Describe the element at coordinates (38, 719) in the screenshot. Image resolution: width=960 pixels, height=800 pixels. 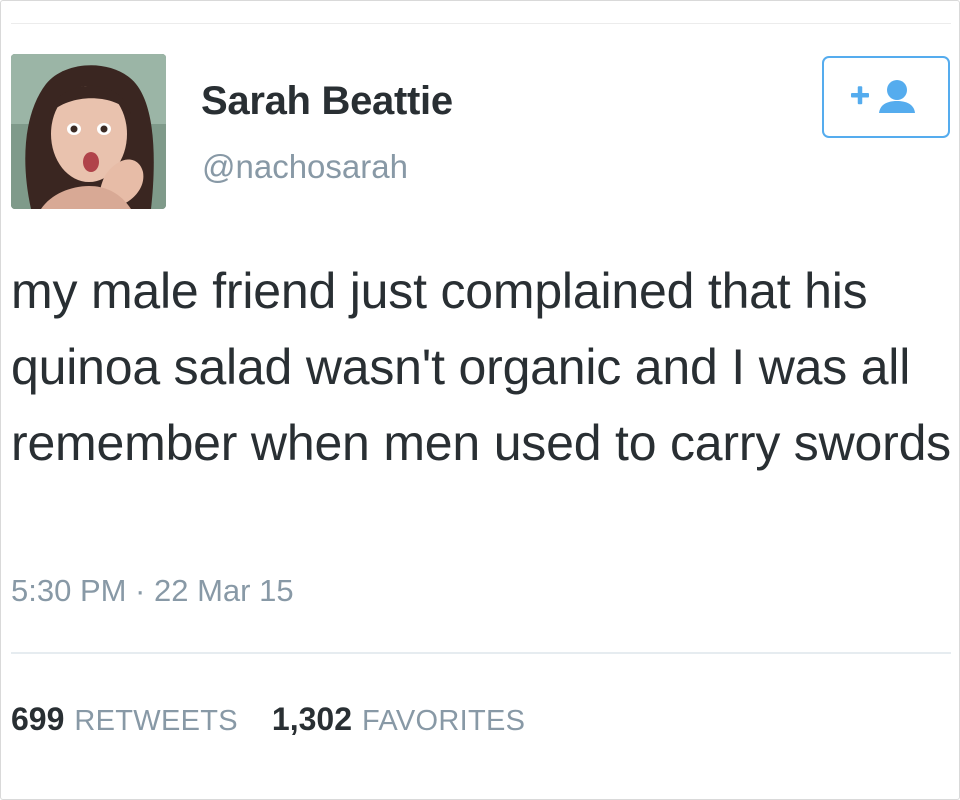
I see `retweets-count: 699` at that location.